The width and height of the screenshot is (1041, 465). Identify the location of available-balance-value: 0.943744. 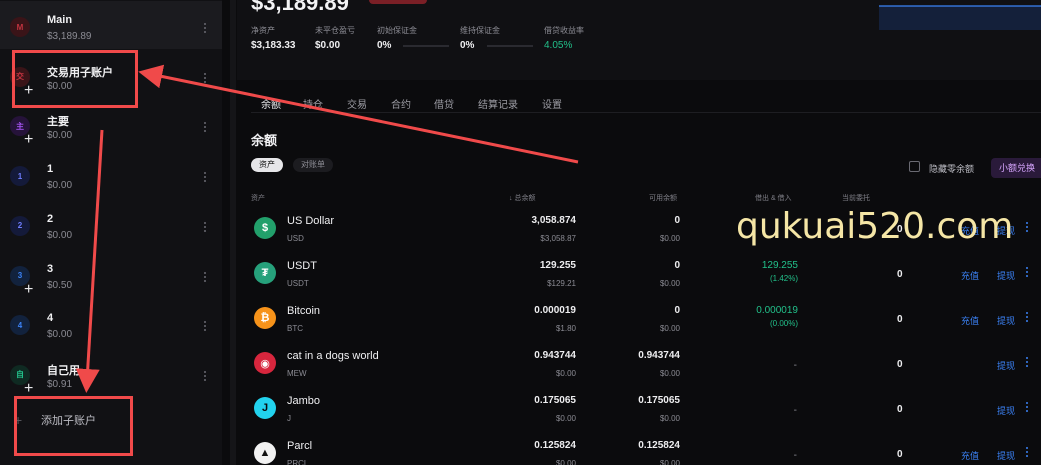
(659, 355).